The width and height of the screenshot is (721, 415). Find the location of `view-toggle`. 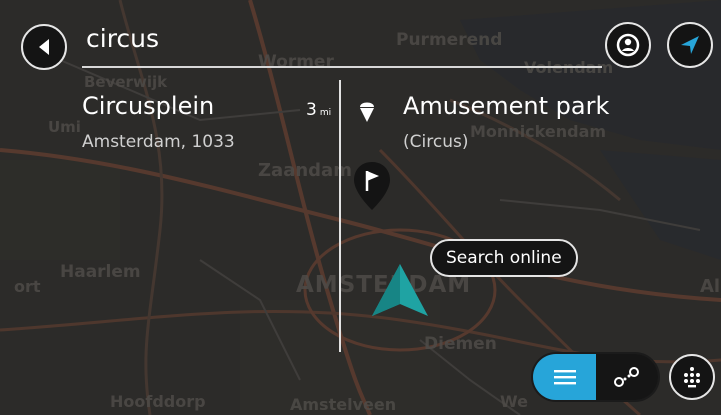

view-toggle is located at coordinates (595, 377).